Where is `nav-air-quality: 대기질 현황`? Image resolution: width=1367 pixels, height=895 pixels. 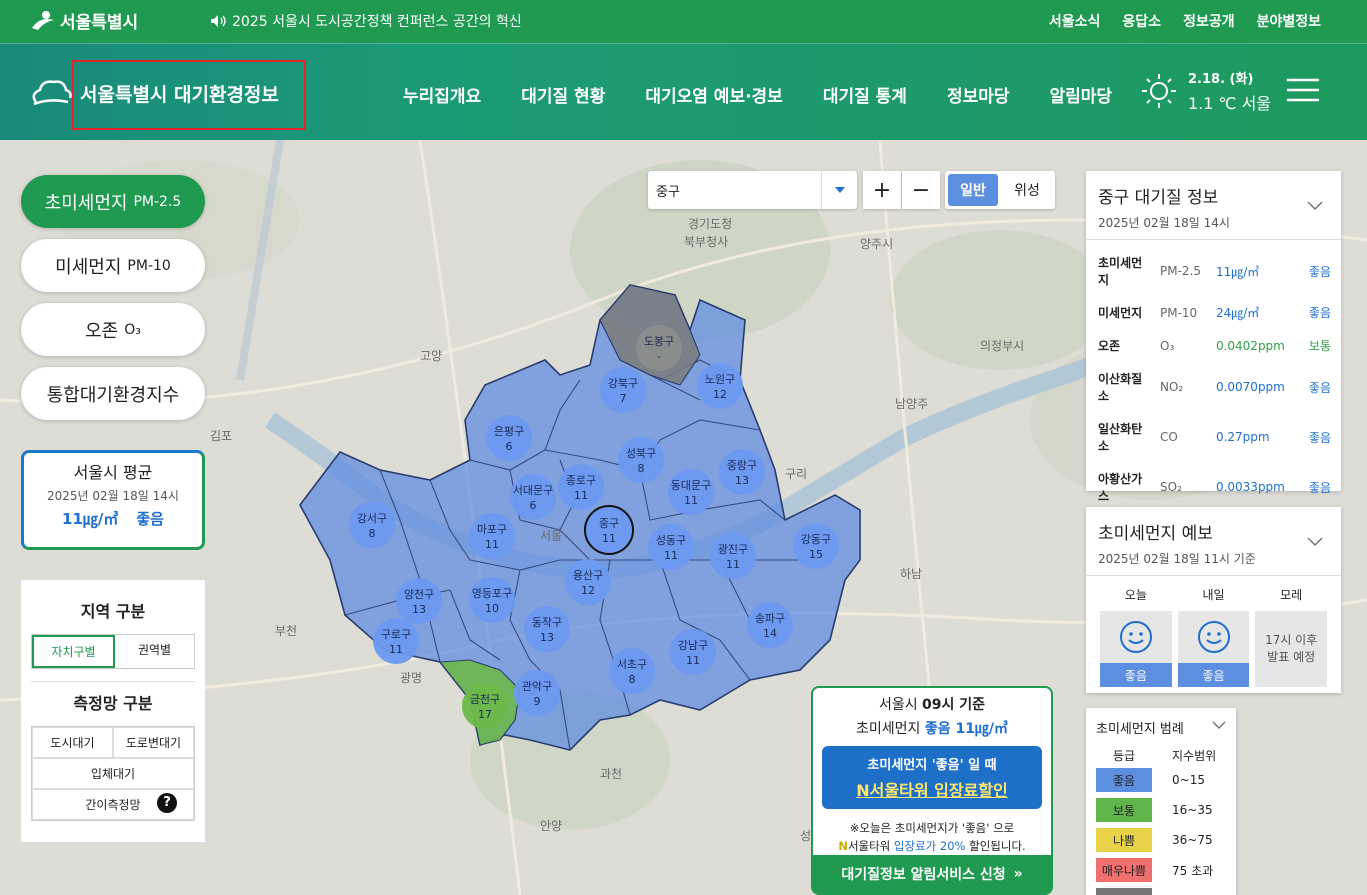 nav-air-quality: 대기질 현황 is located at coordinates (563, 94).